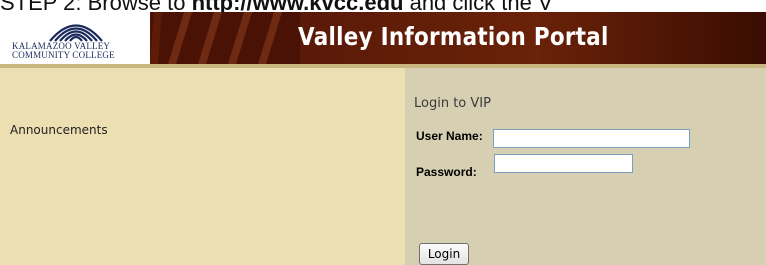  What do you see at coordinates (298, 6) in the screenshot?
I see `instruction-url: http://www.kvcc.edu` at bounding box center [298, 6].